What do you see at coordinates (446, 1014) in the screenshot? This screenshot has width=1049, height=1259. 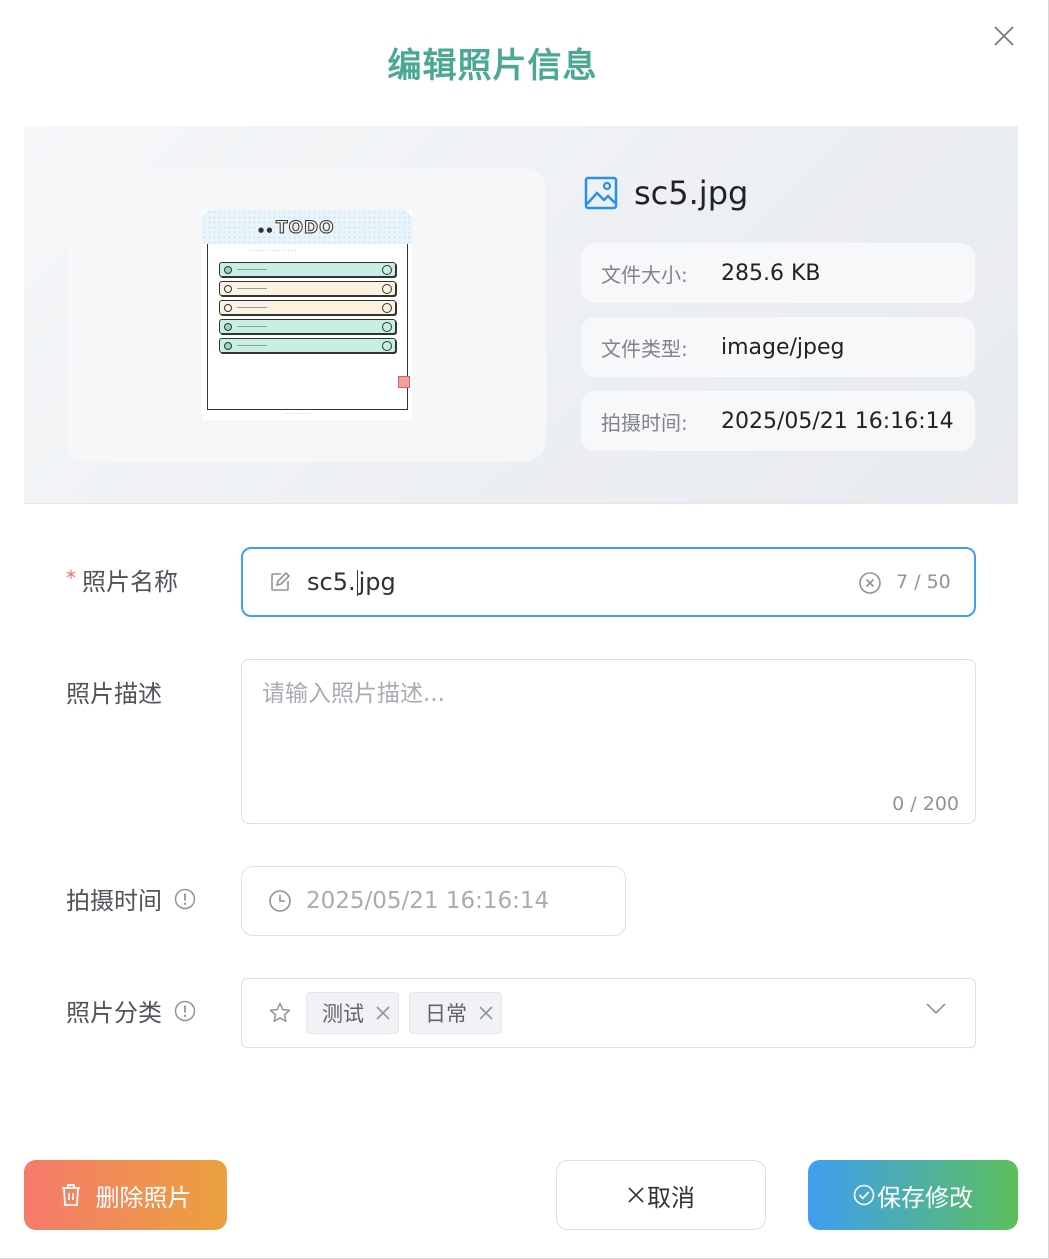 I see `category-tag-label: 日常` at bounding box center [446, 1014].